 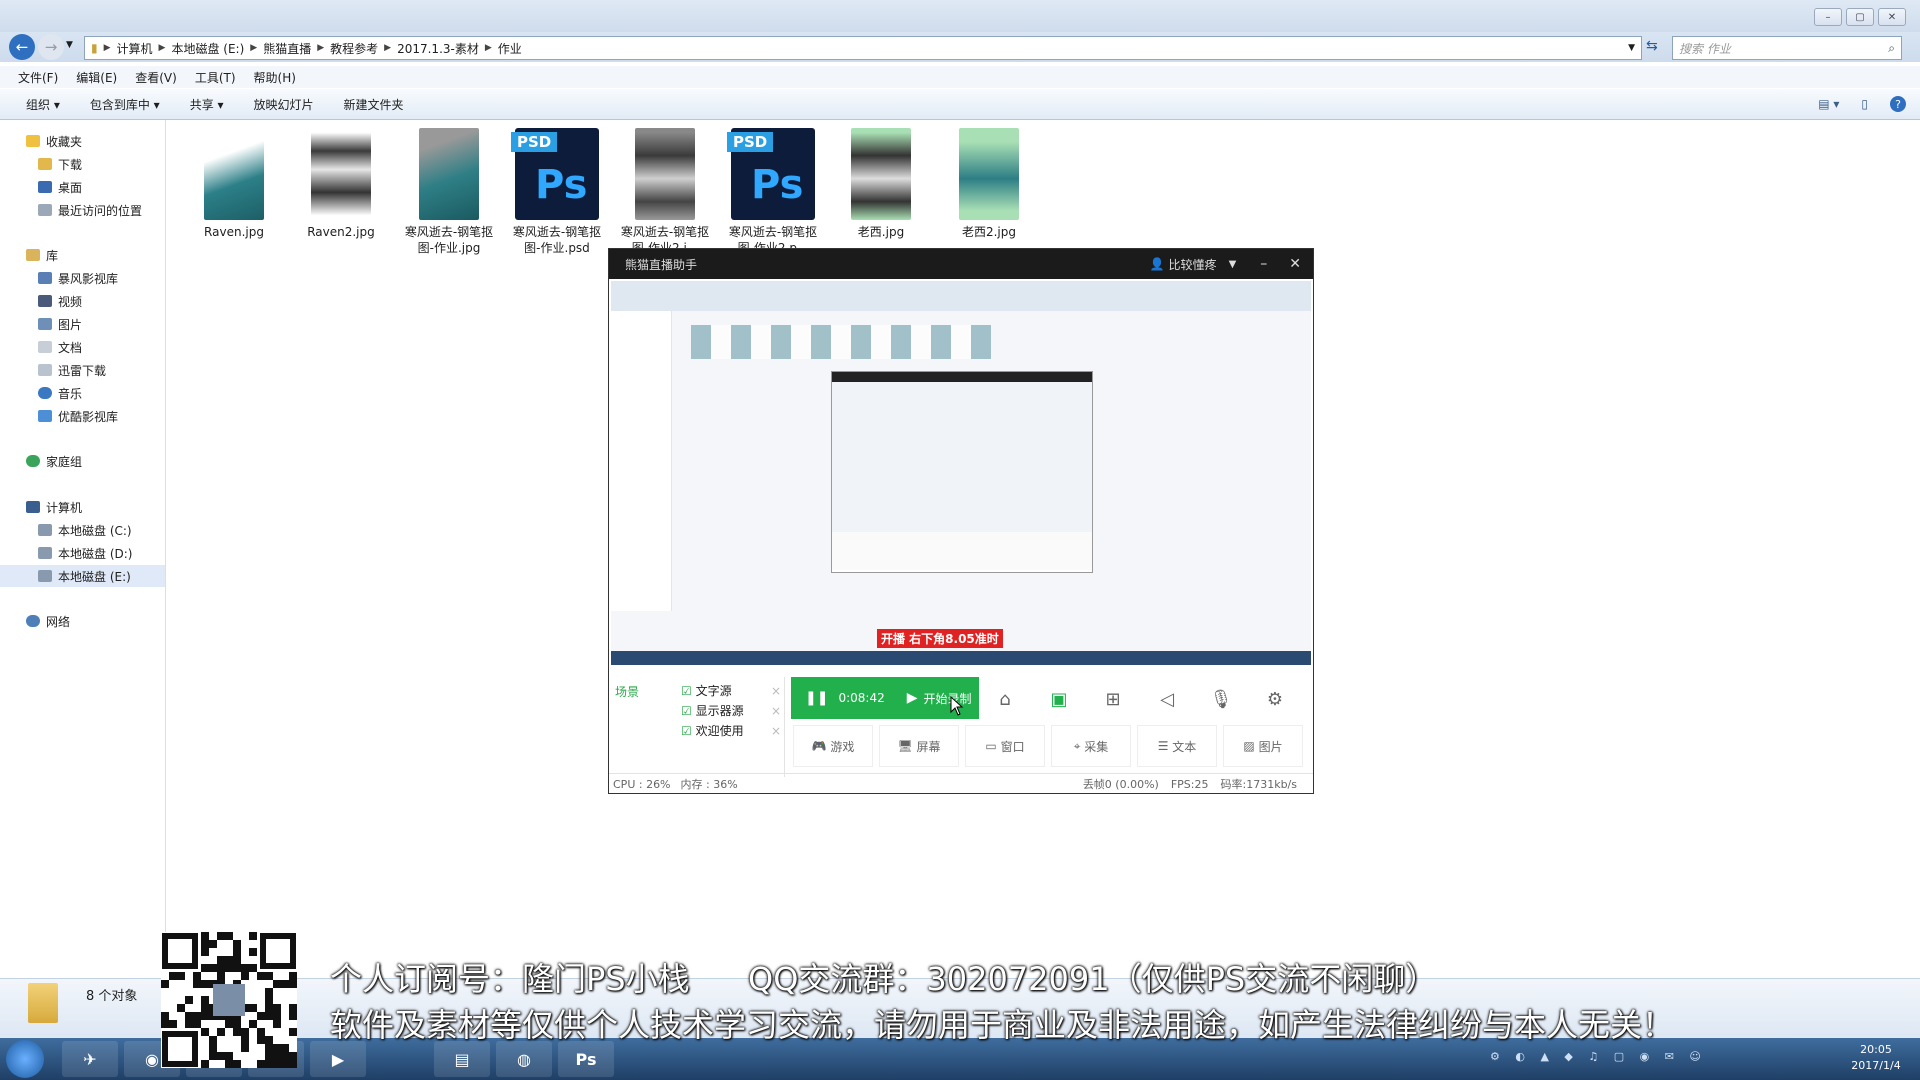 I want to click on back-arrow-icon: ←, so click(x=22, y=47).